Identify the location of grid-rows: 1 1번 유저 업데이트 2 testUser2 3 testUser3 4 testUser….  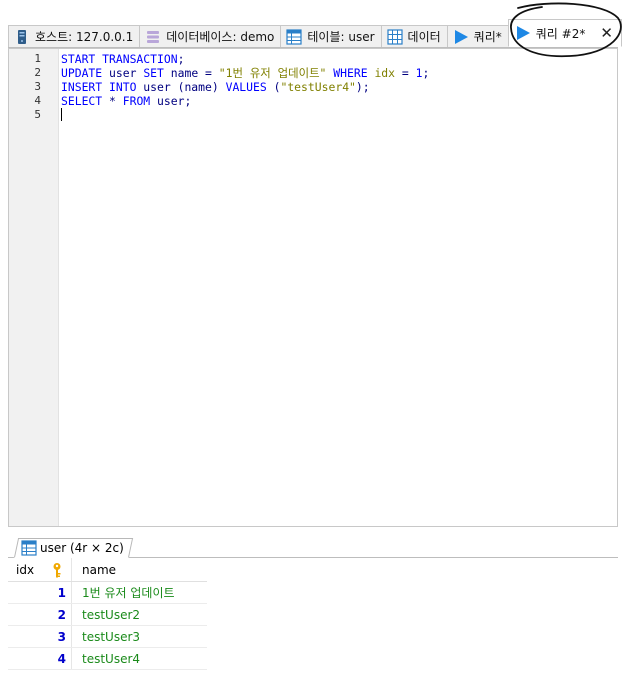
(107, 626).